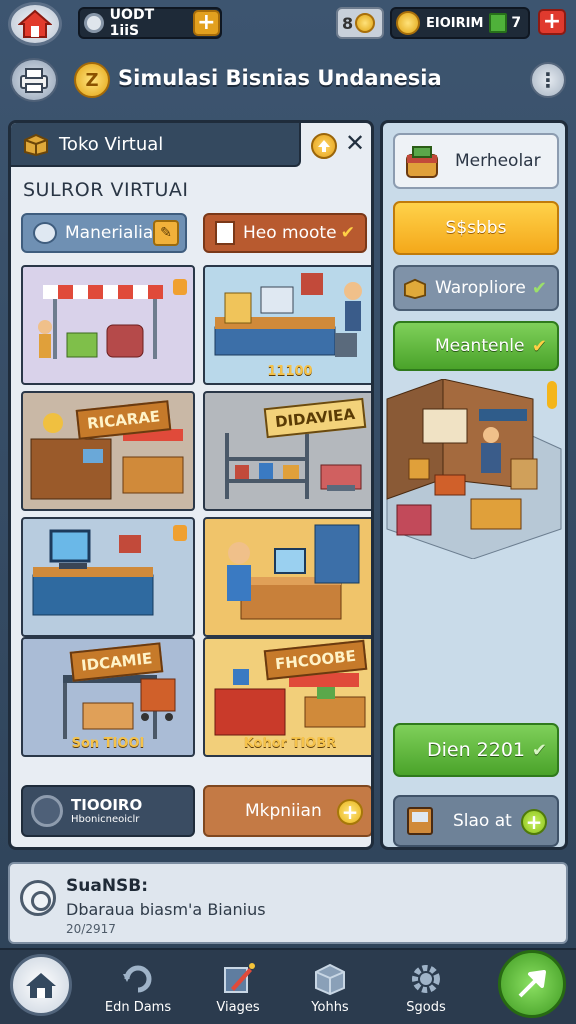  Describe the element at coordinates (238, 1007) in the screenshot. I see `nav-item-villages-label: Viages` at that location.